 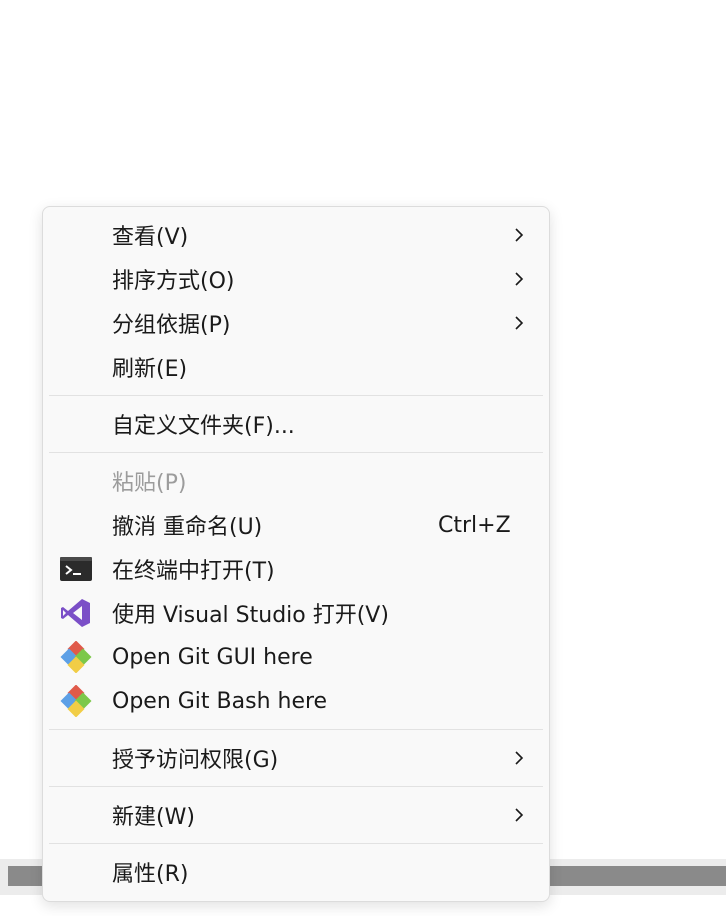 I want to click on menu-item-refresh: 刷新(E), so click(x=296, y=367).